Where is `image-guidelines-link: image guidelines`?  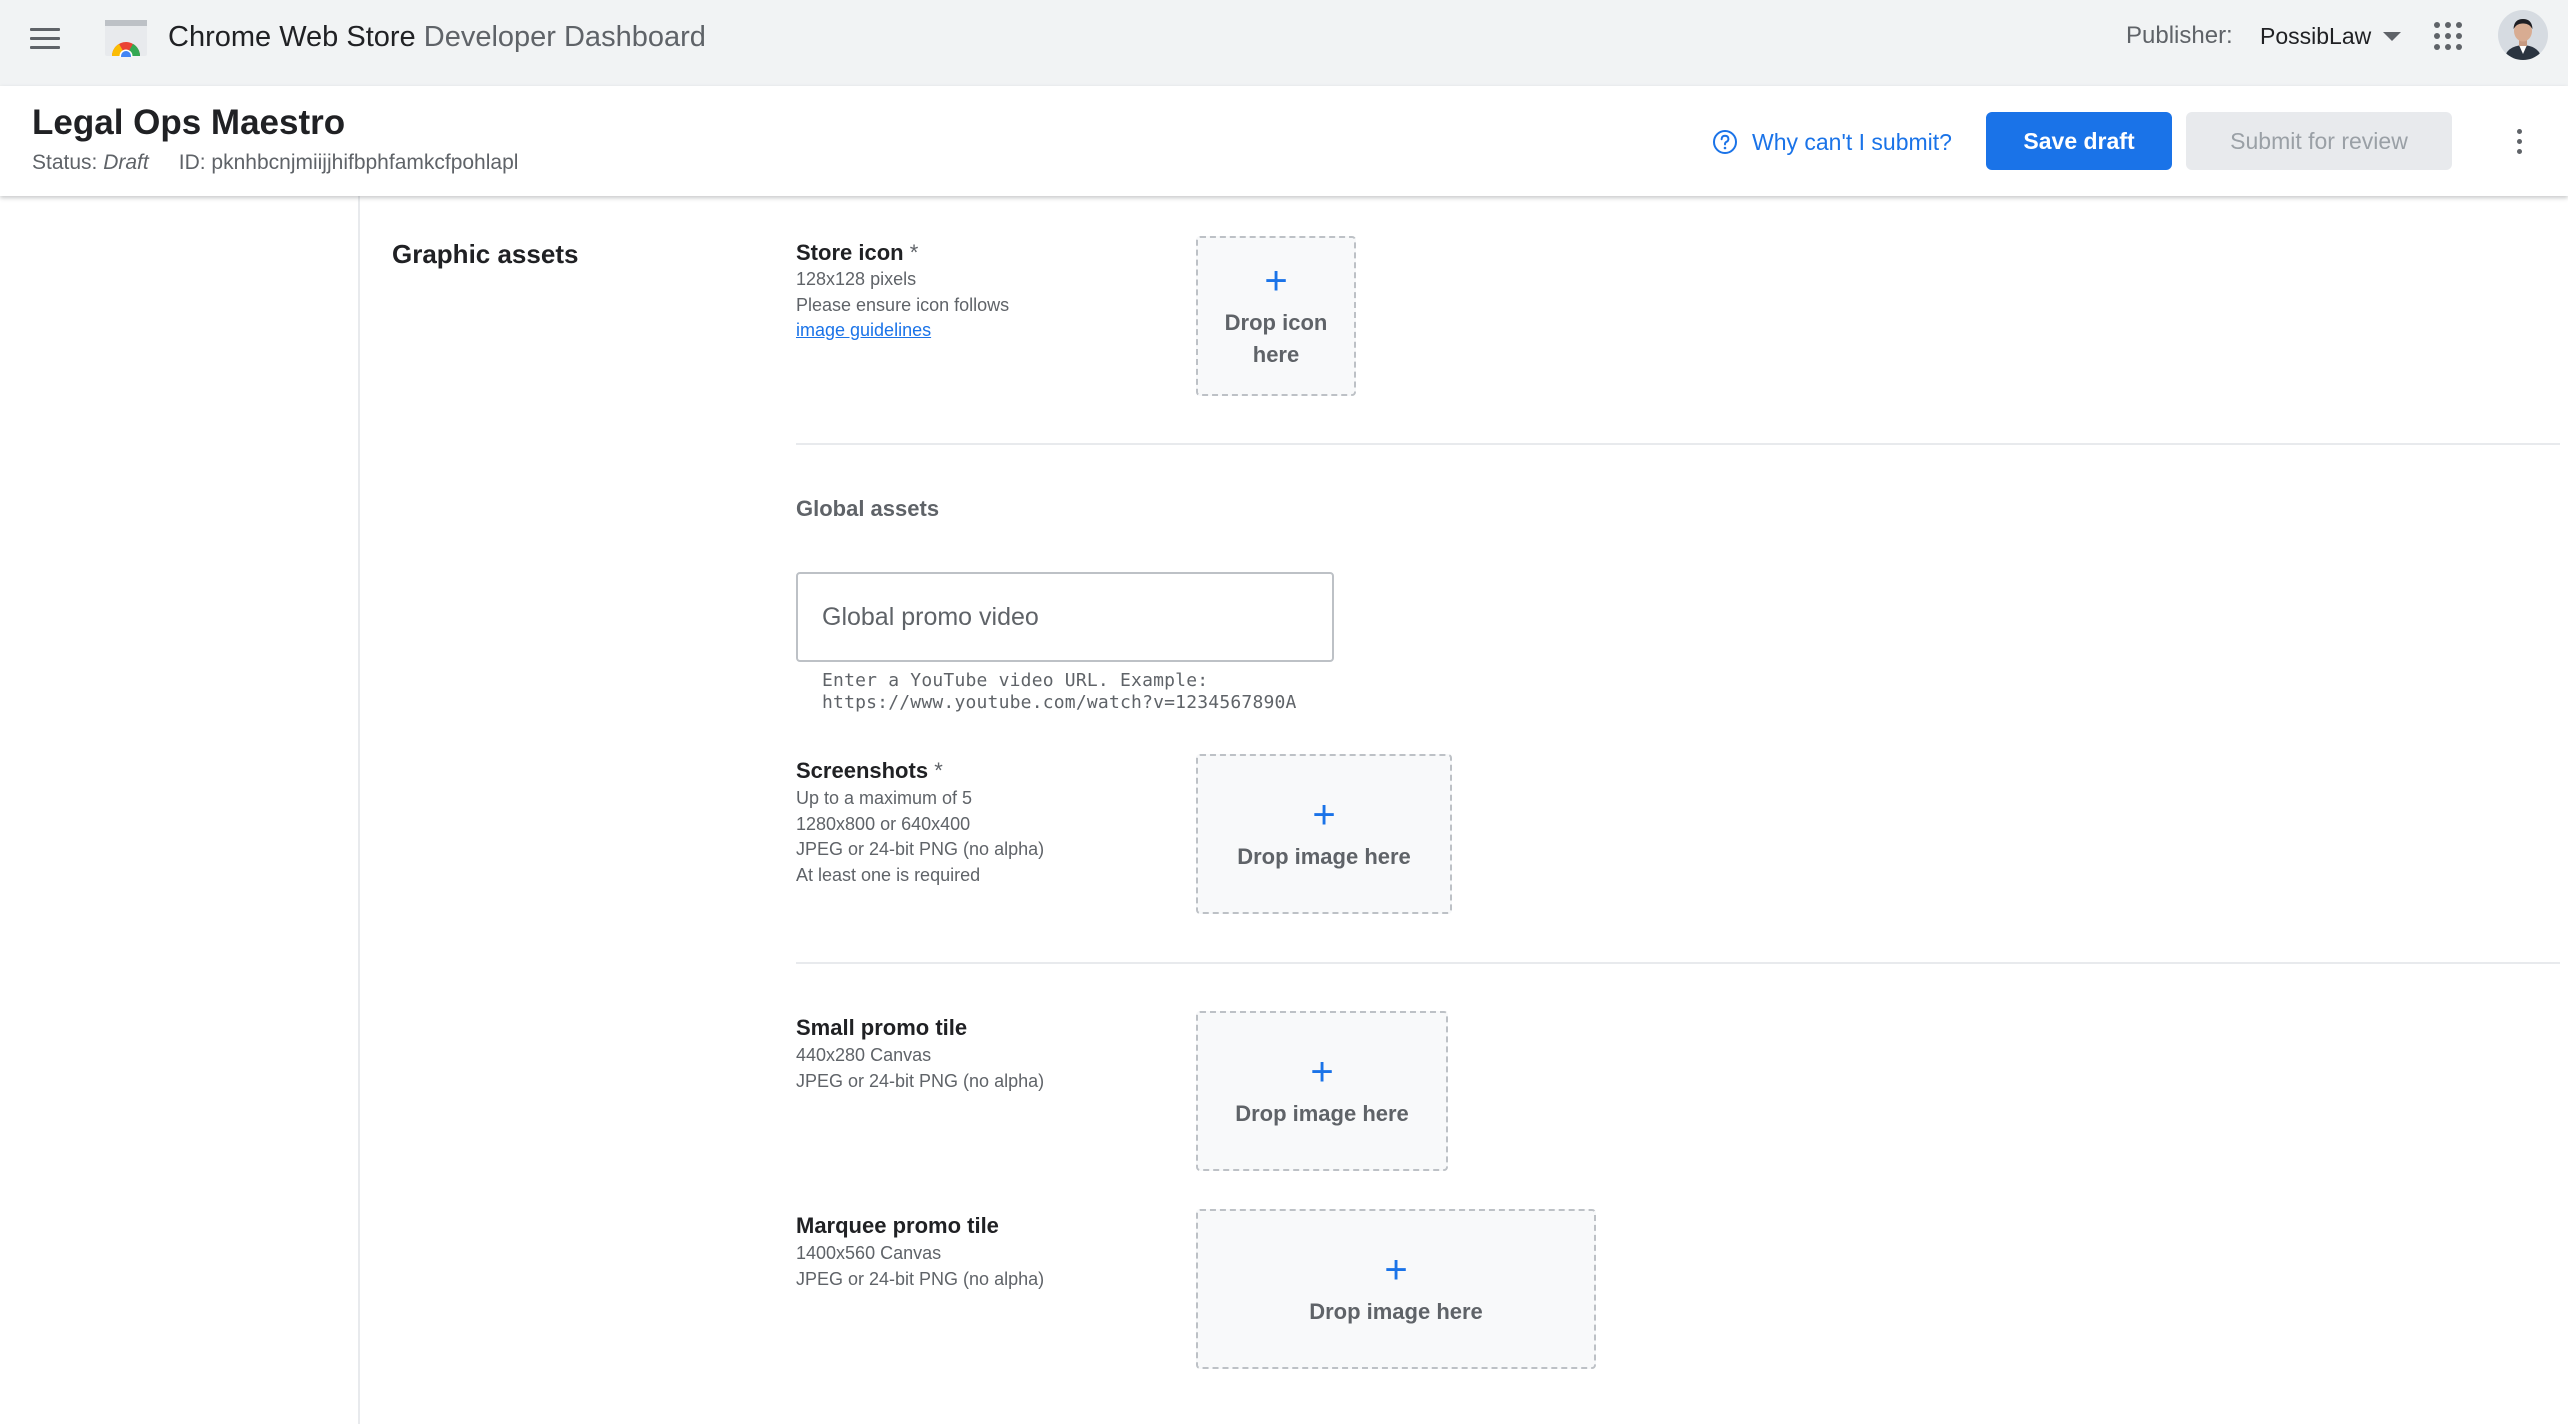
image-guidelines-link: image guidelines is located at coordinates (863, 330).